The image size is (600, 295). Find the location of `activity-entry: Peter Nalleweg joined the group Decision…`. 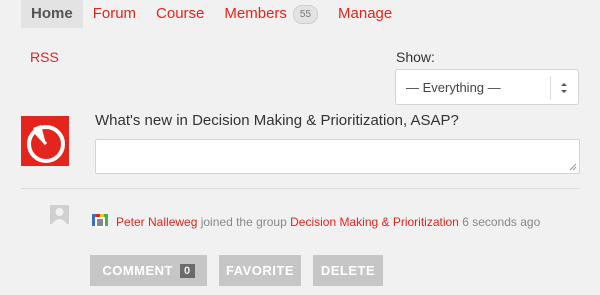

activity-entry: Peter Nalleweg joined the group Decision… is located at coordinates (328, 222).